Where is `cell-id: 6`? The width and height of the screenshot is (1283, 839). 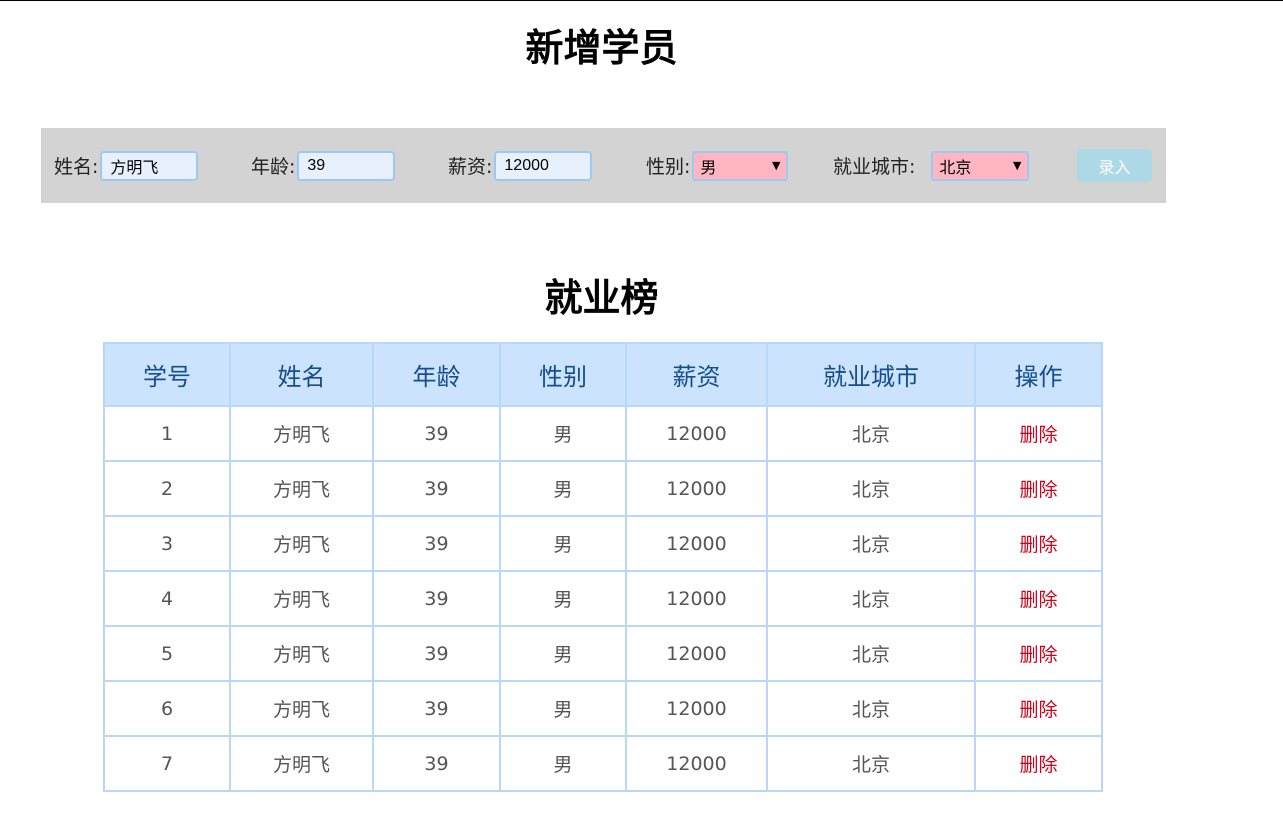 cell-id: 6 is located at coordinates (167, 708).